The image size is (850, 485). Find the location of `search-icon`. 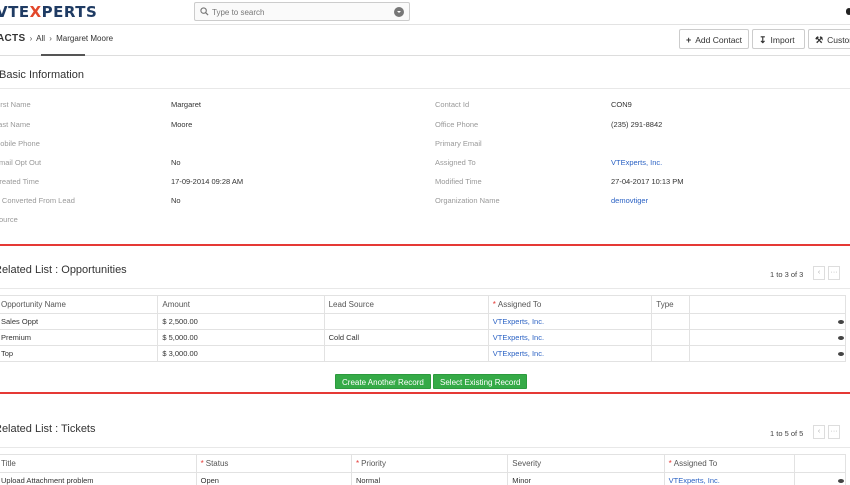

search-icon is located at coordinates (204, 11).